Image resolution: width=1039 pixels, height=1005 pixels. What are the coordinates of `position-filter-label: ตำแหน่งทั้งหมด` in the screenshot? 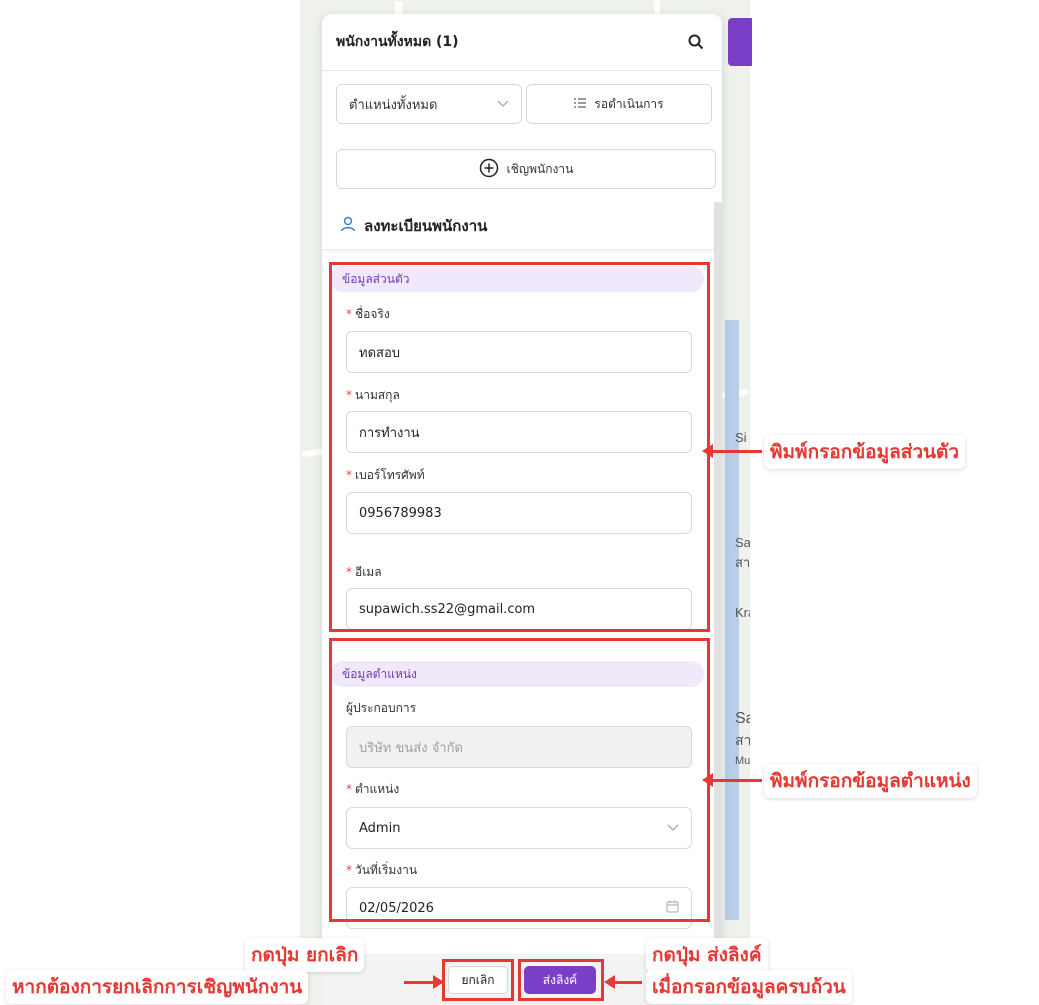 It's located at (393, 105).